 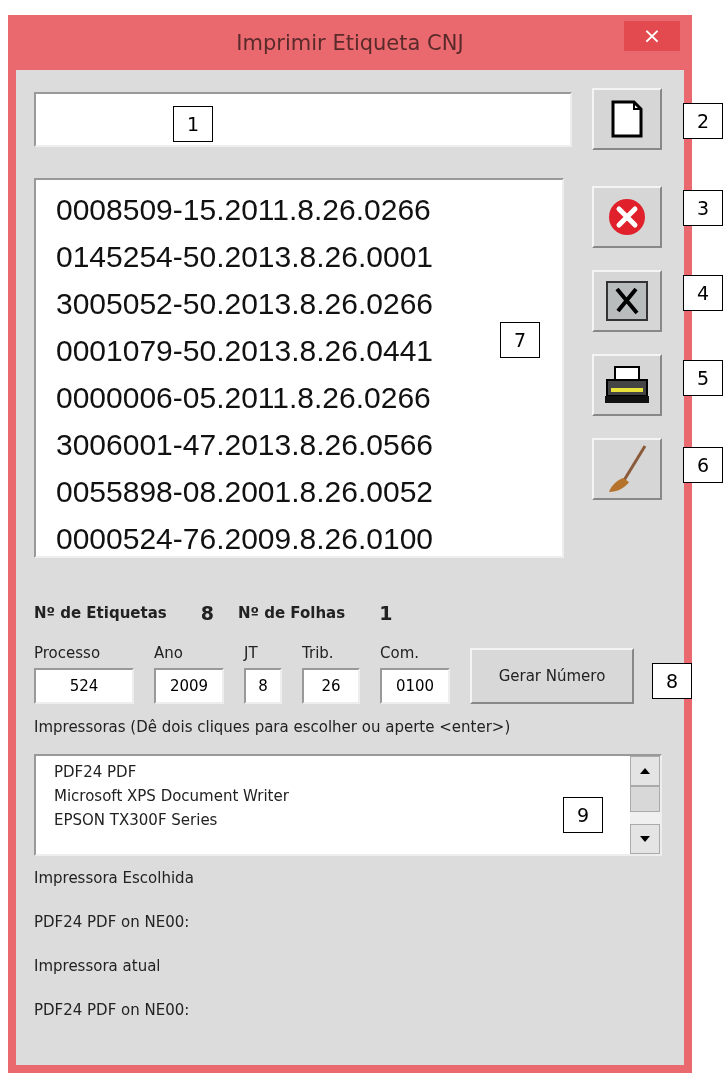 I want to click on printer-item: Microsoft XPS Document Writer, so click(x=171, y=796).